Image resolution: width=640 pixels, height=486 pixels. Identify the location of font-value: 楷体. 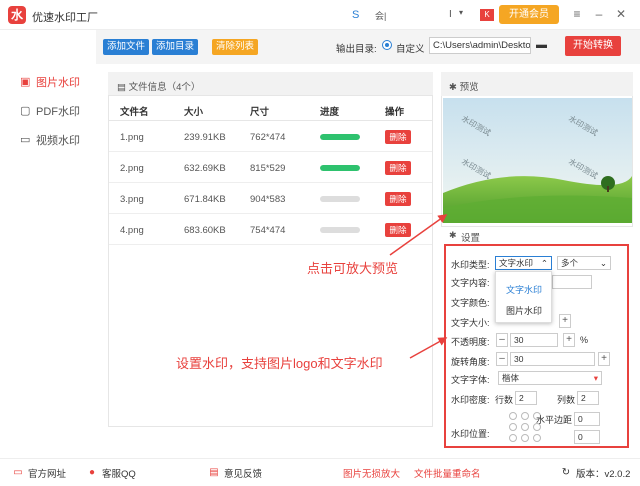
(511, 378).